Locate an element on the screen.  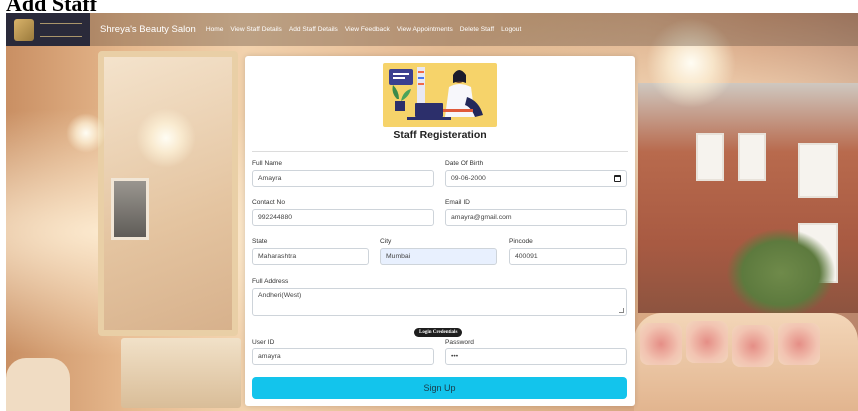
brand-name: Shreya's Beauty Salon is located at coordinates (148, 29).